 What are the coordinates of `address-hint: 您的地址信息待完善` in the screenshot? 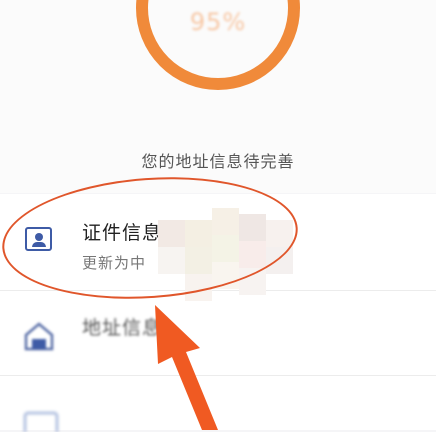 It's located at (218, 161).